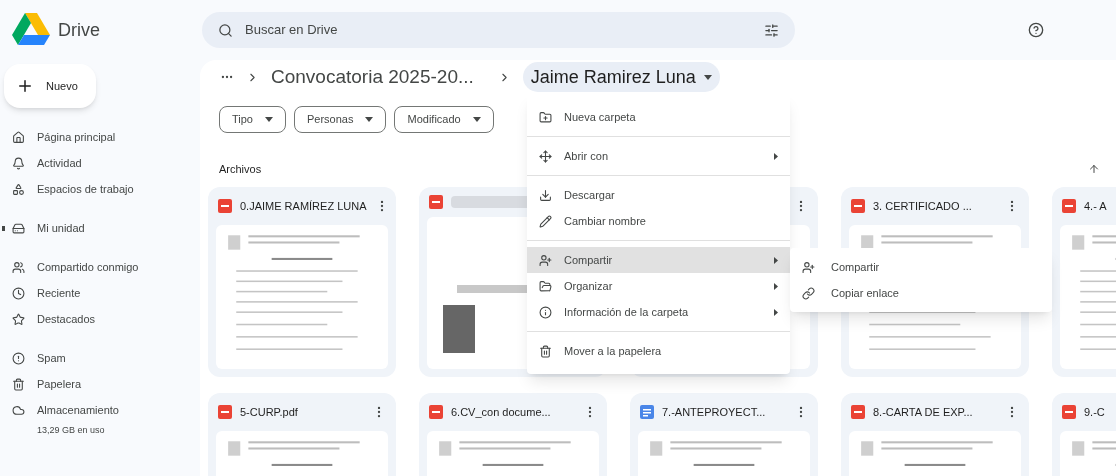  Describe the element at coordinates (658, 117) in the screenshot. I see `menu-item: Nueva carpeta` at that location.